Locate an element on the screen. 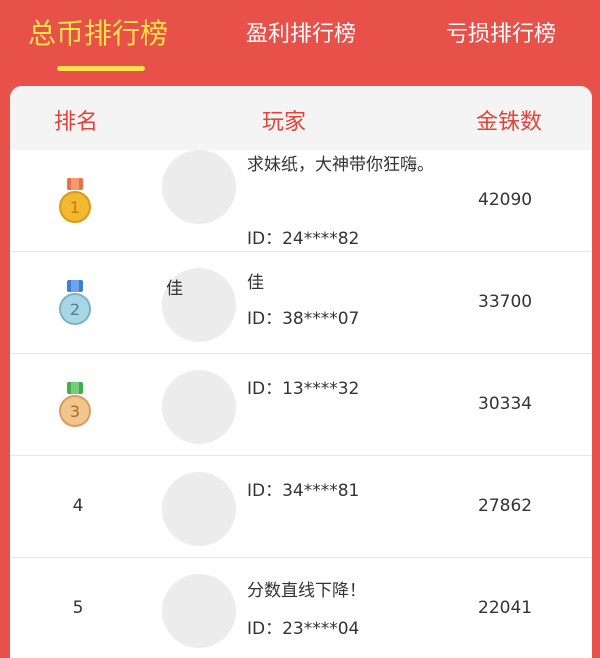 The image size is (600, 658). player-id: ID：23****04 is located at coordinates (303, 629).